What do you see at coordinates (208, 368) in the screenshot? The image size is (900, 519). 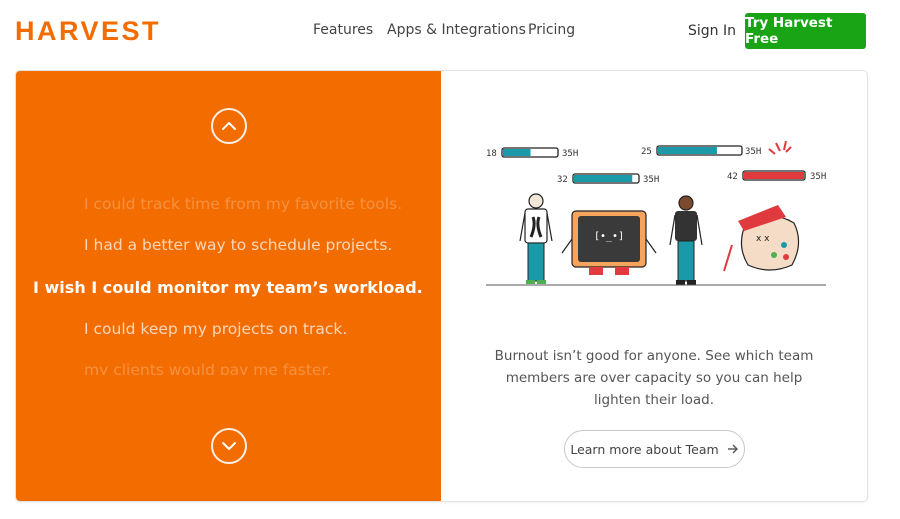 I see `rotator-phrase: my clients would pay me faster.` at bounding box center [208, 368].